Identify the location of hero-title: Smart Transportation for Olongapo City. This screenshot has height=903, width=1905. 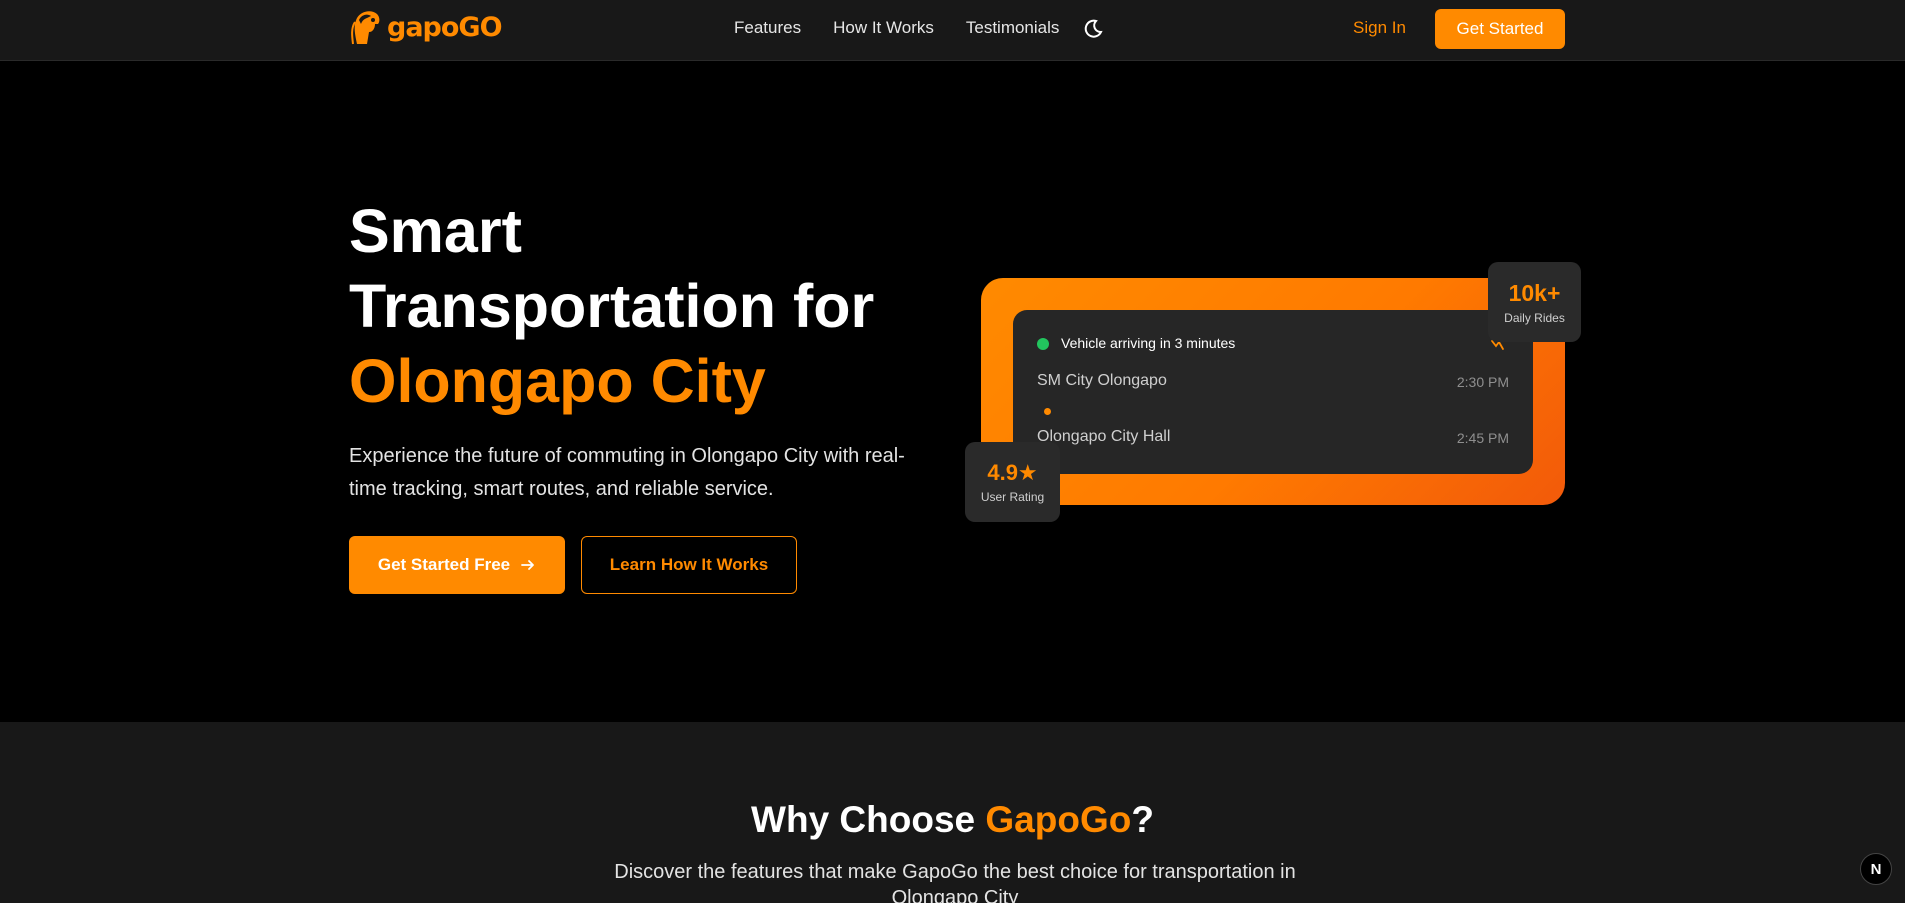
(629, 306).